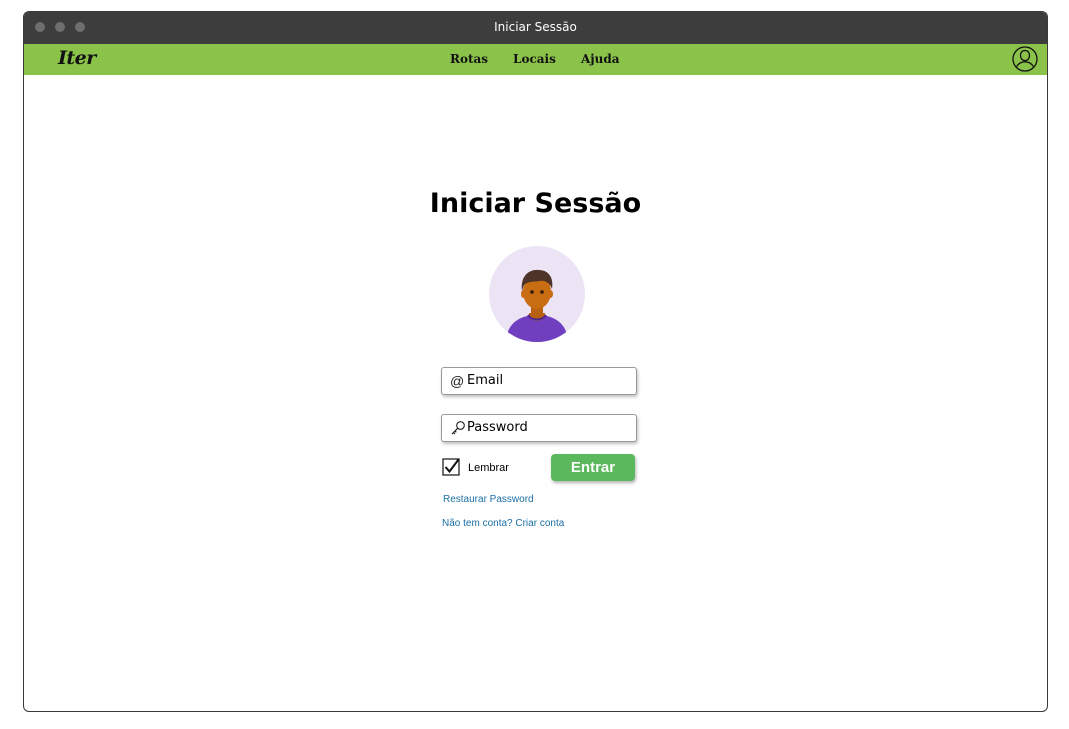 The image size is (1069, 729). What do you see at coordinates (488, 499) in the screenshot?
I see `restore-password-link: Restaurar Password` at bounding box center [488, 499].